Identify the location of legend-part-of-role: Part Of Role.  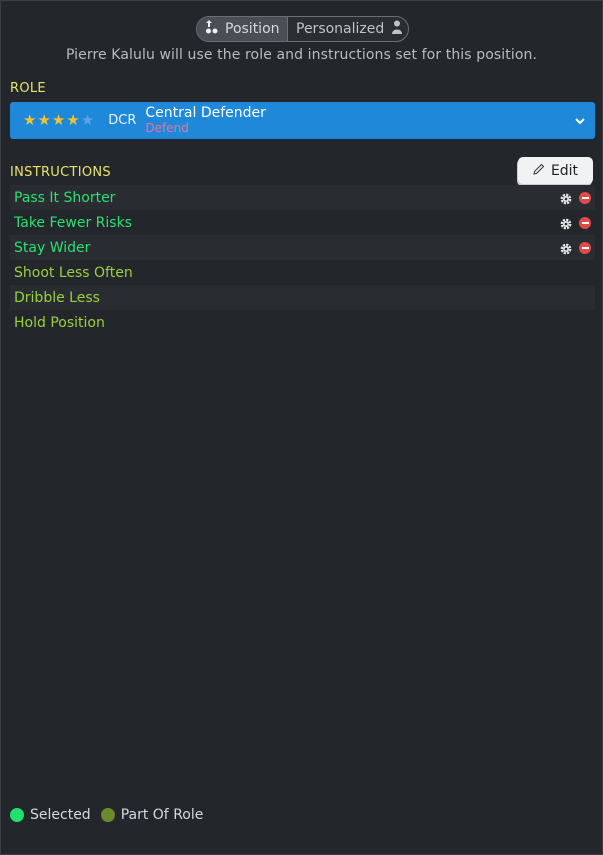
(152, 815).